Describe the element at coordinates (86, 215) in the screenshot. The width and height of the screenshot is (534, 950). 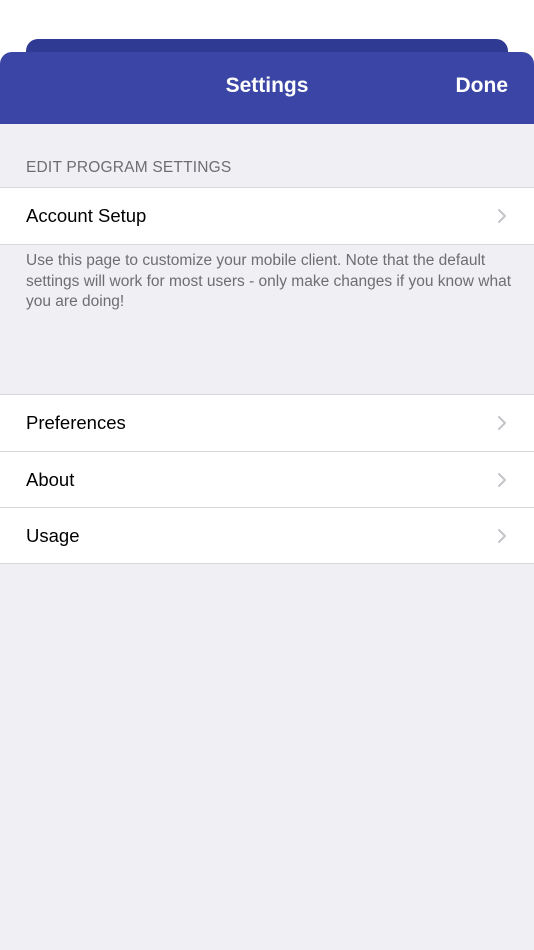
I see `account-setup-label: Account Setup` at that location.